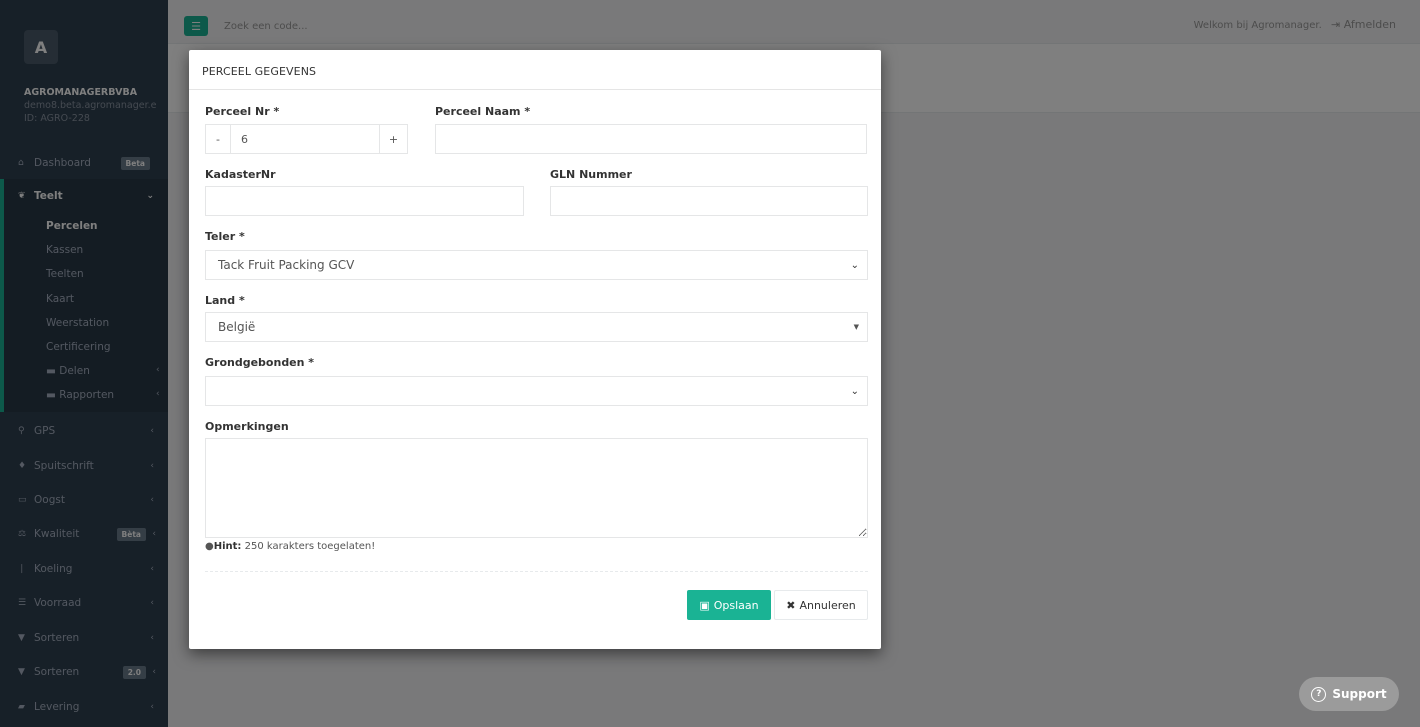 Image resolution: width=1420 pixels, height=727 pixels. I want to click on increment-button: +, so click(393, 139).